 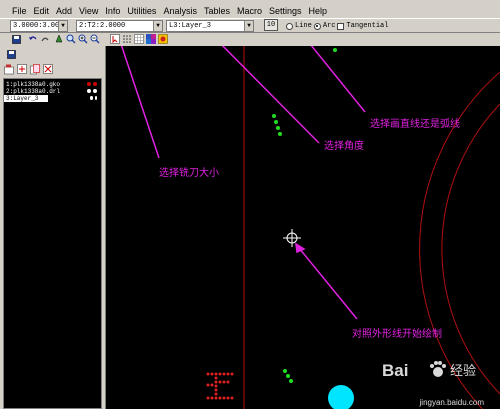 What do you see at coordinates (415, 124) in the screenshot?
I see `annotation-line-or-arc: 选择画直线还是弧线` at bounding box center [415, 124].